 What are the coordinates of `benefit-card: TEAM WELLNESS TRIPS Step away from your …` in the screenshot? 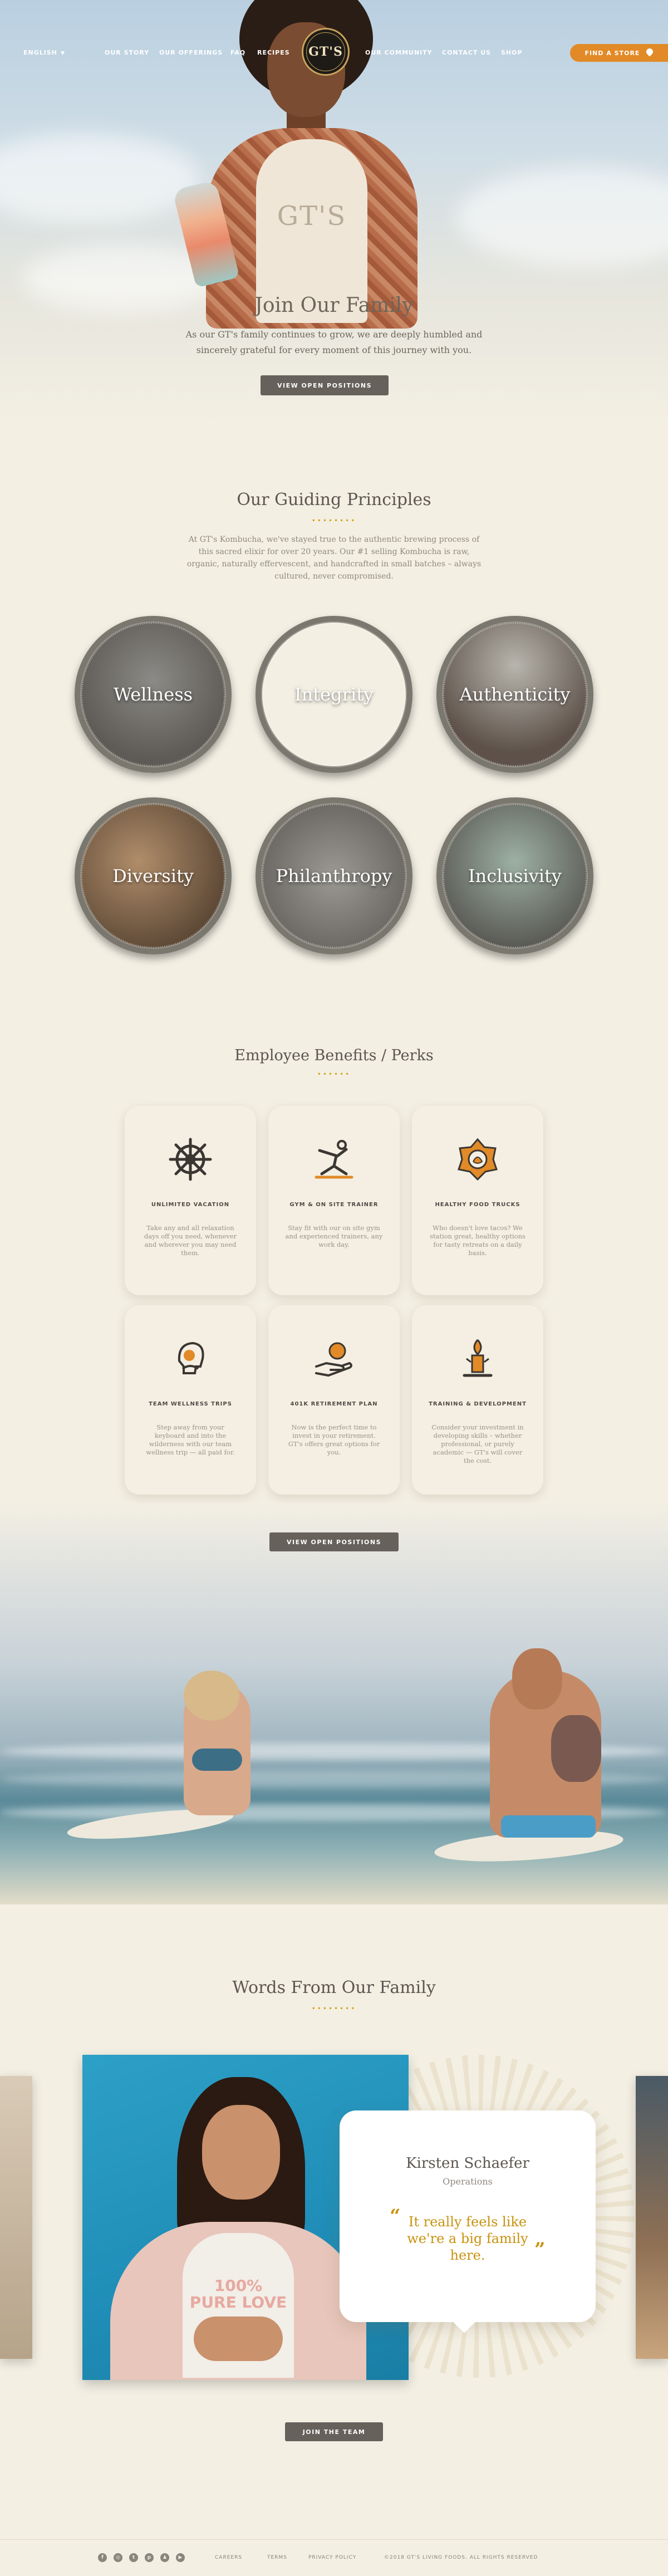 It's located at (190, 1400).